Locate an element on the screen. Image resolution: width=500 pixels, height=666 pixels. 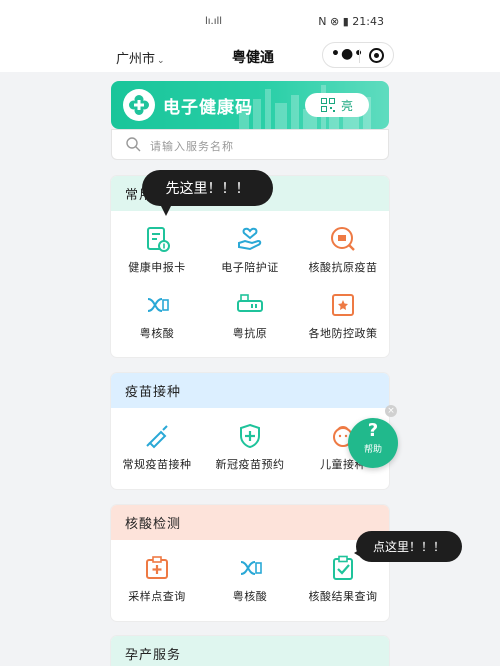
status-right: N ⊗ ▮ 21:43 is located at coordinates (351, 21).